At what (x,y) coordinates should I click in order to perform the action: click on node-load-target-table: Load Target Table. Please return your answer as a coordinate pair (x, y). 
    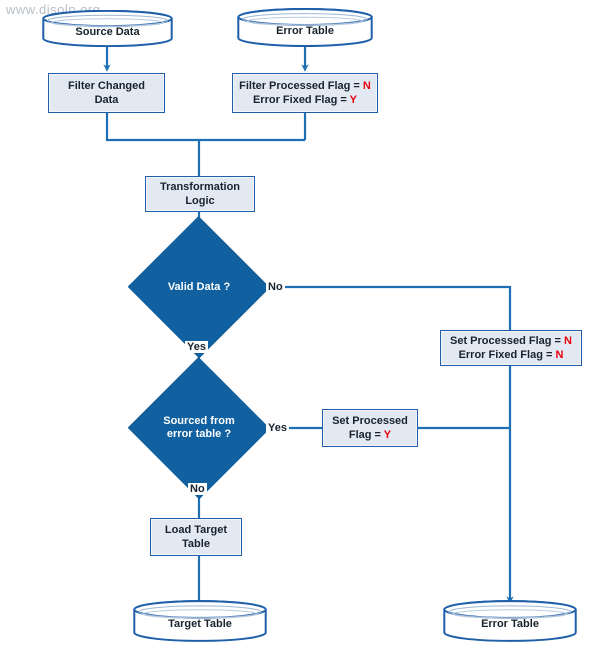
    Looking at the image, I should click on (196, 537).